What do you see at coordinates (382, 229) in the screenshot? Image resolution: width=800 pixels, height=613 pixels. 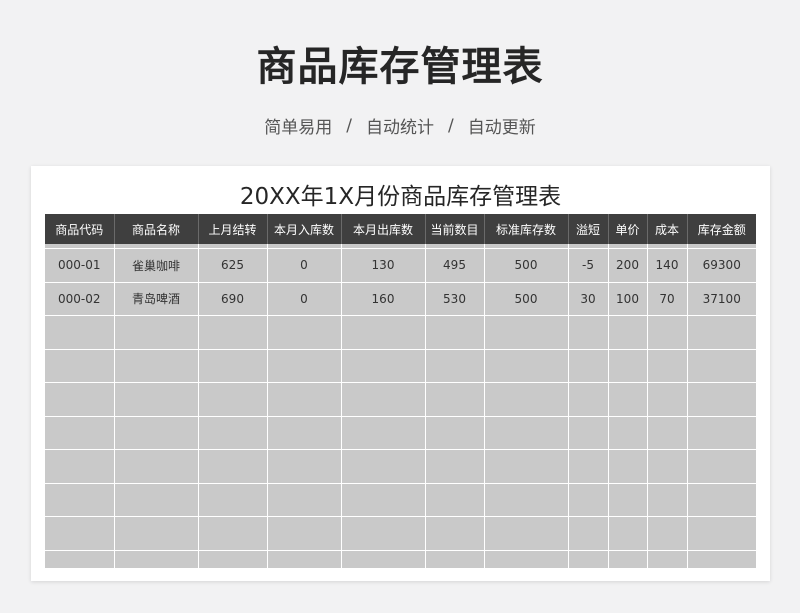 I see `column-header: 本月出库数` at bounding box center [382, 229].